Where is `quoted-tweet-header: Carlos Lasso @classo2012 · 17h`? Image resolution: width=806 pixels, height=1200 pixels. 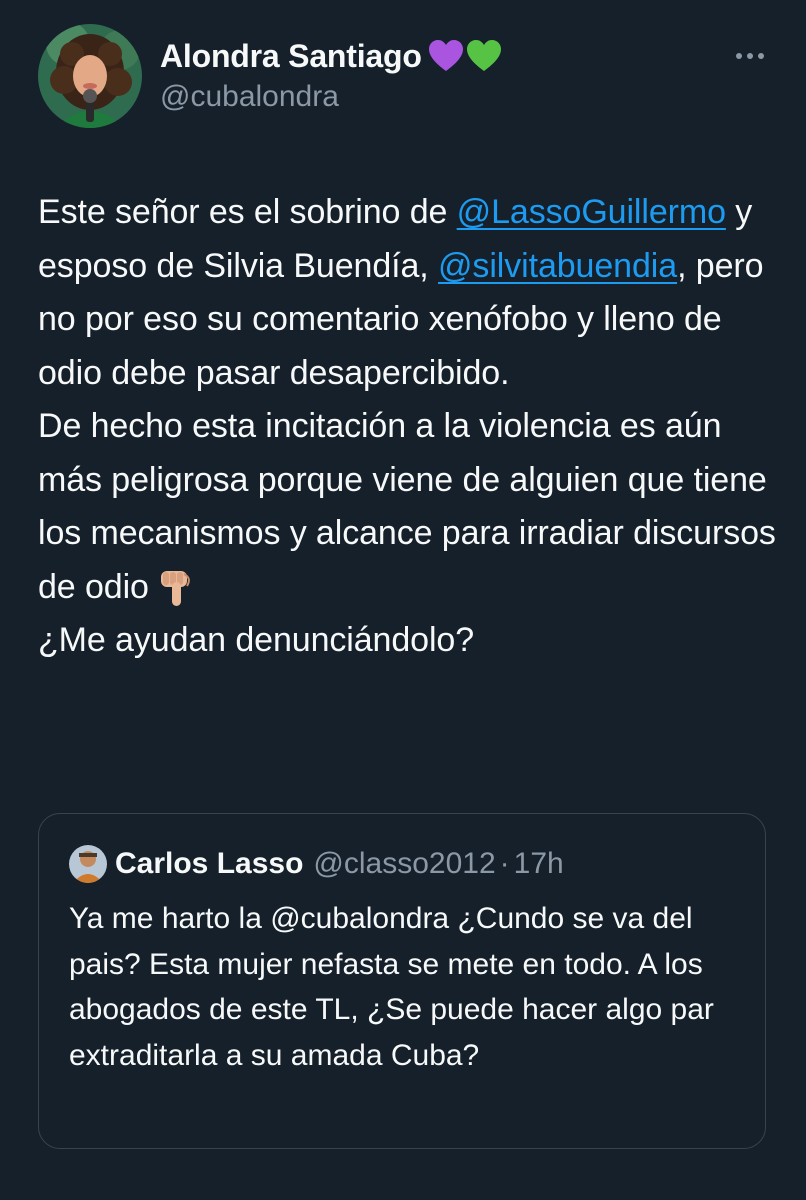 quoted-tweet-header: Carlos Lasso @classo2012 · 17h is located at coordinates (316, 864).